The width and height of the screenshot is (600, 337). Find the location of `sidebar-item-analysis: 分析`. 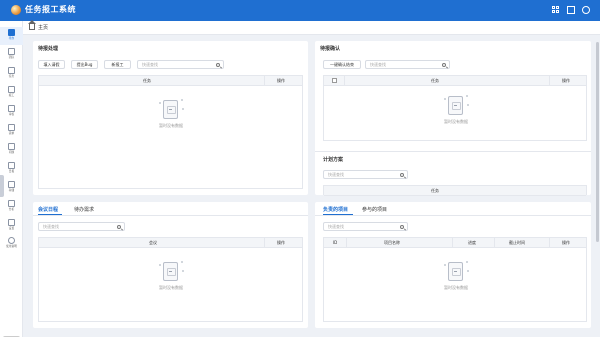

sidebar-item-analysis: 分析 is located at coordinates (11, 207).